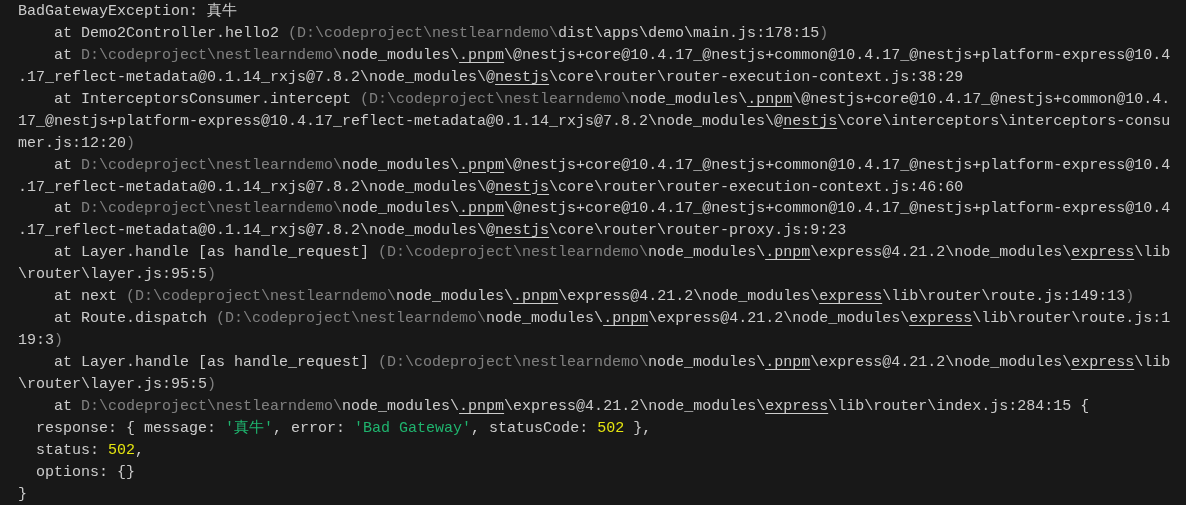  I want to click on console-line: at next (D:\codeproject\nestlearndemo\node_modules\.pnpm\express@4.21.2\node_modules\express\lib\router\route.js:149:13), so click(594, 297).